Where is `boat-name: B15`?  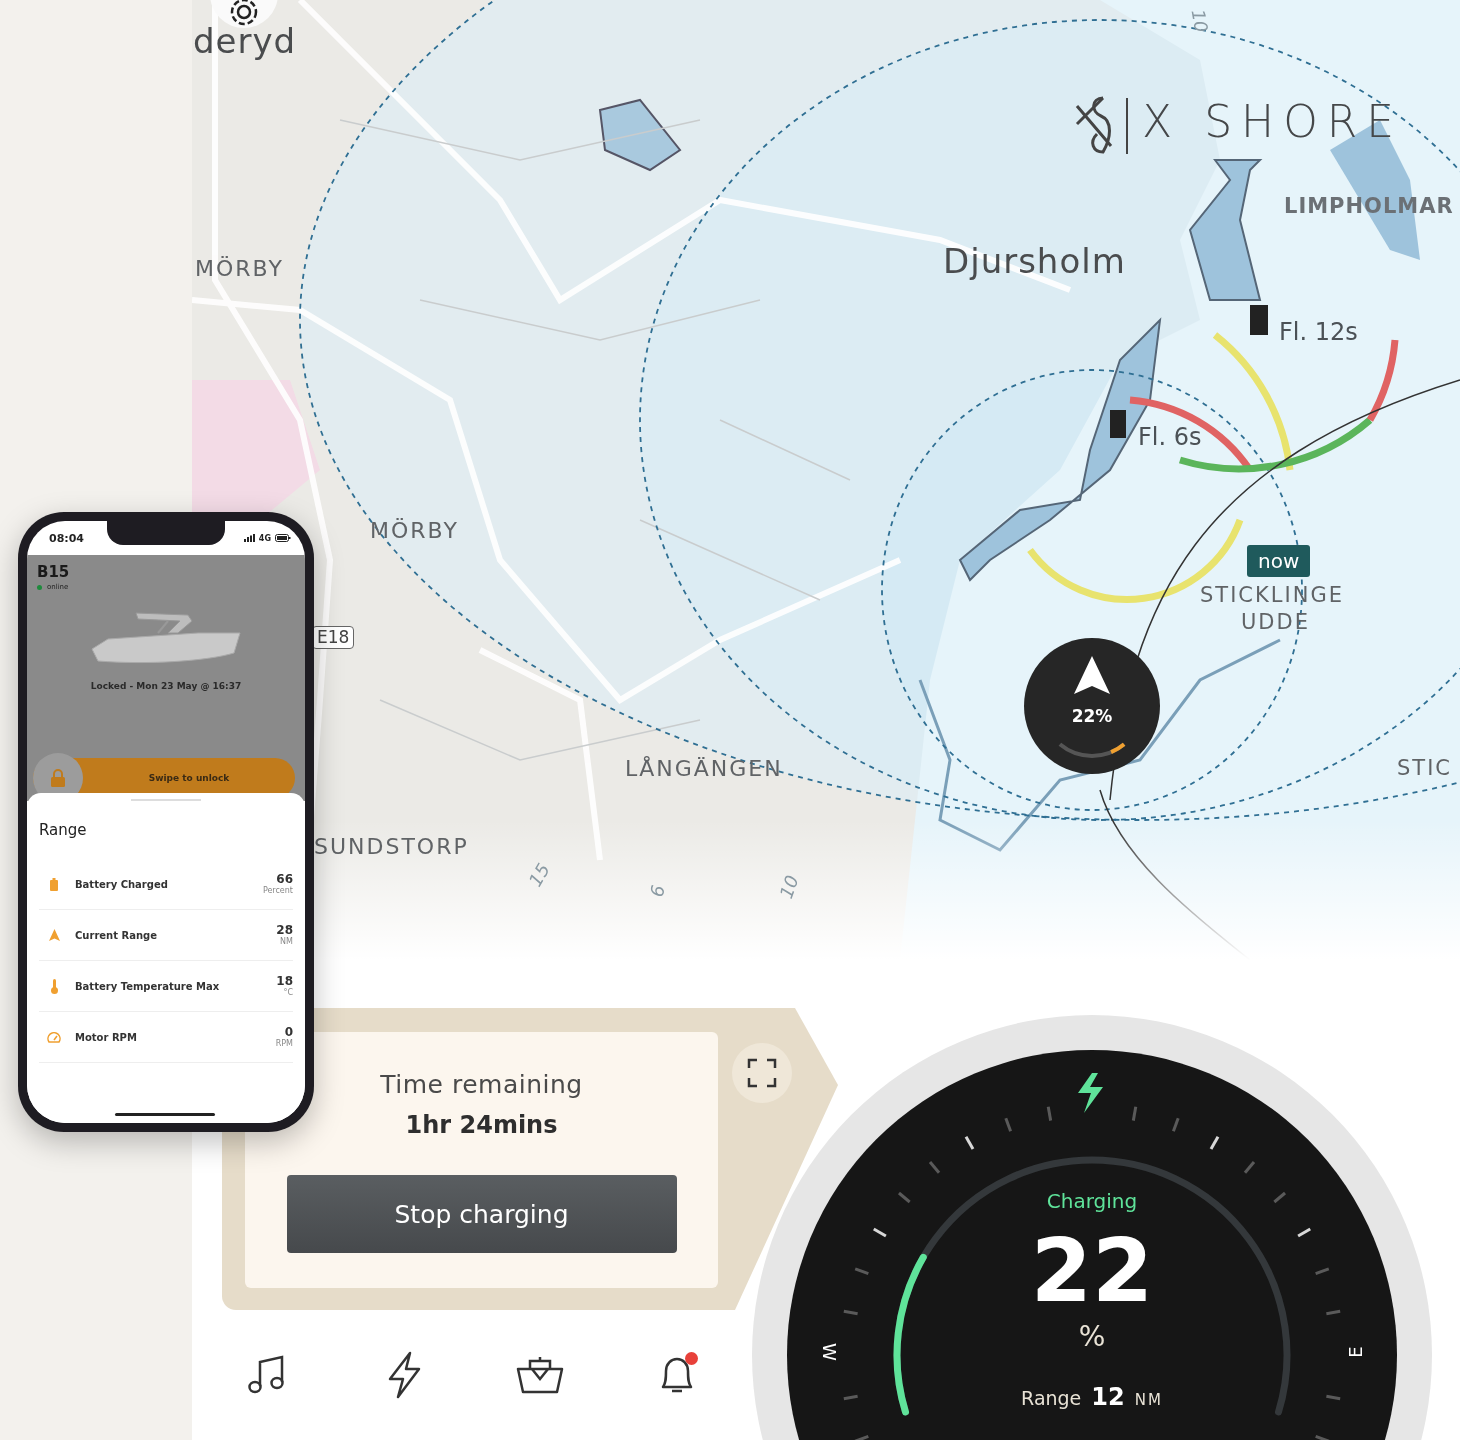
boat-name: B15 is located at coordinates (54, 572).